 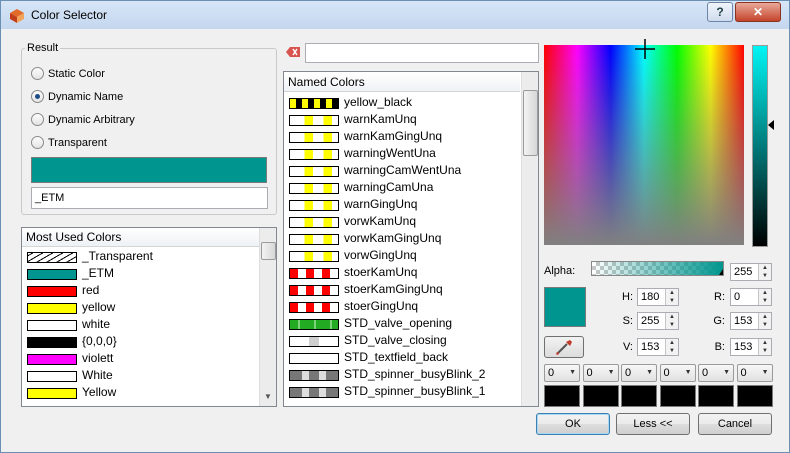 What do you see at coordinates (399, 391) in the screenshot?
I see `list-item: STD_spinner_busyBlink_1` at bounding box center [399, 391].